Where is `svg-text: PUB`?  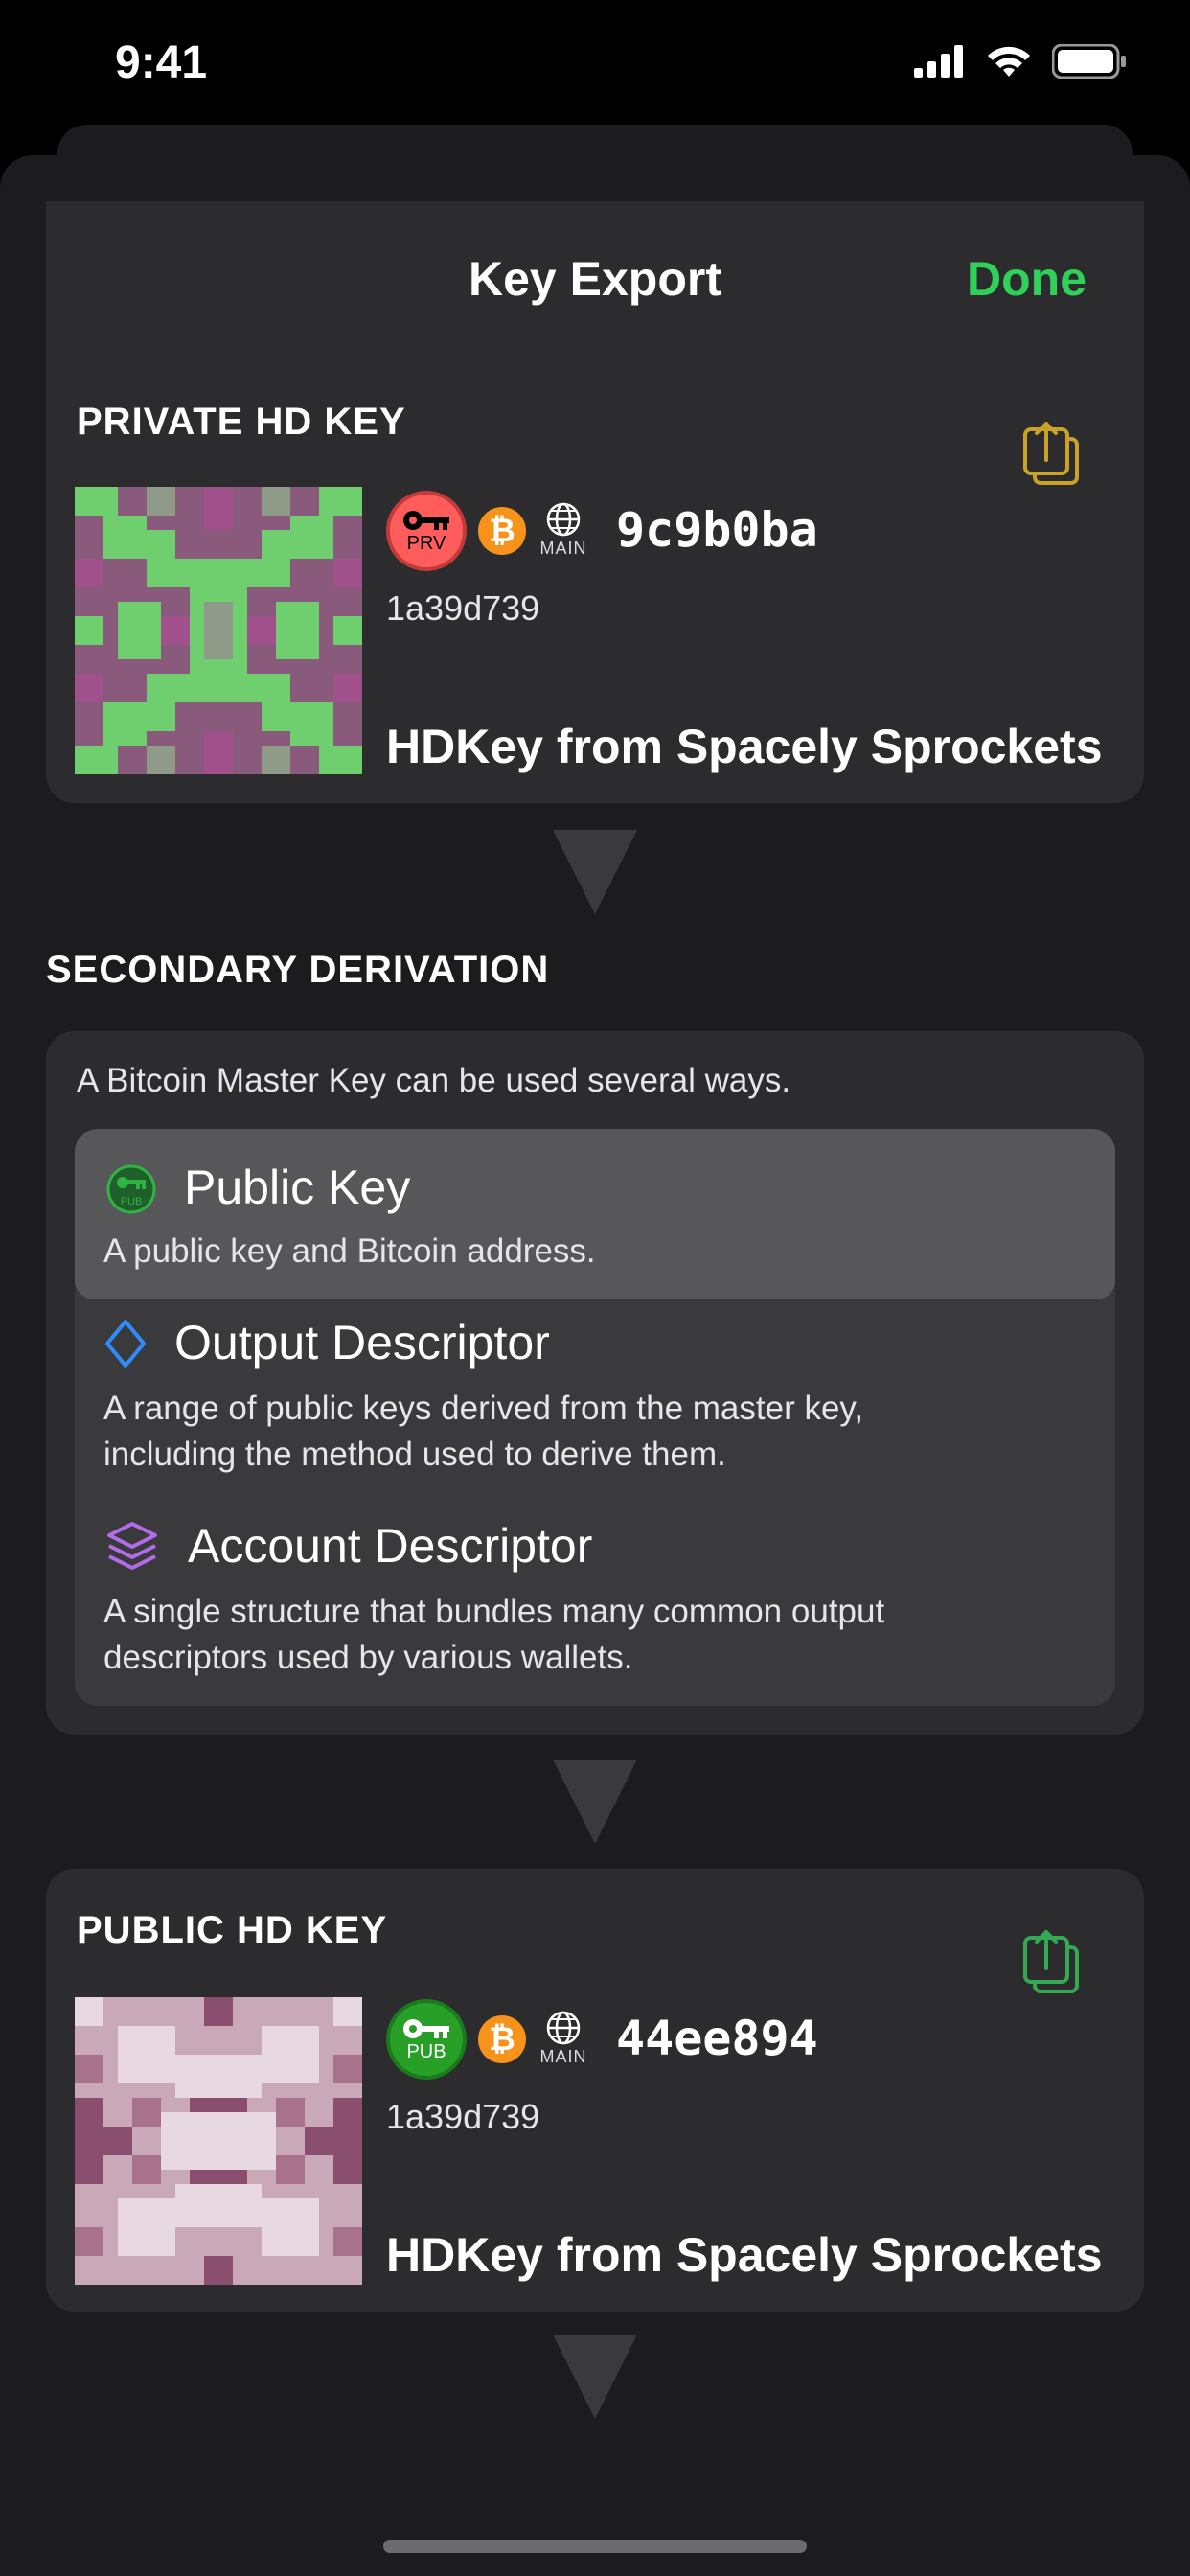 svg-text: PUB is located at coordinates (132, 1202).